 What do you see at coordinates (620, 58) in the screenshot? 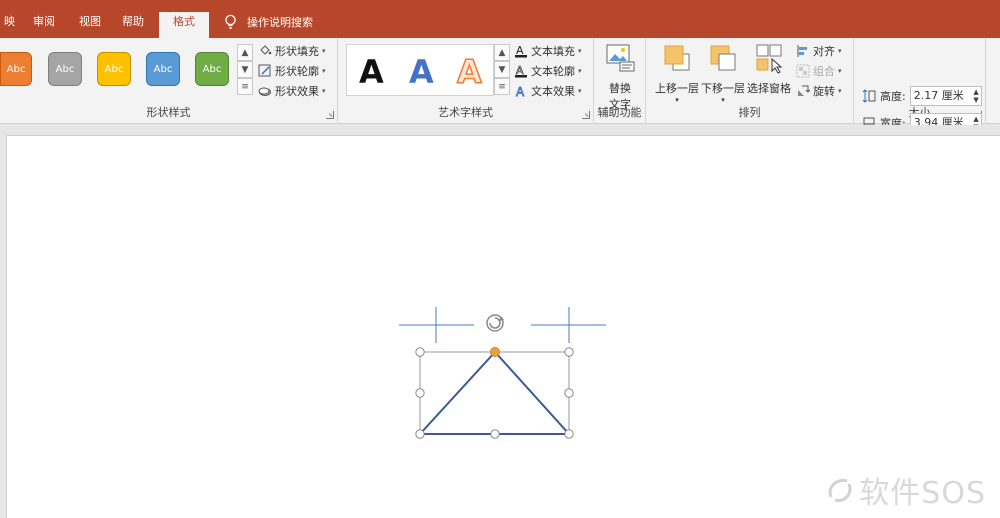
I see `alt-text-icon` at bounding box center [620, 58].